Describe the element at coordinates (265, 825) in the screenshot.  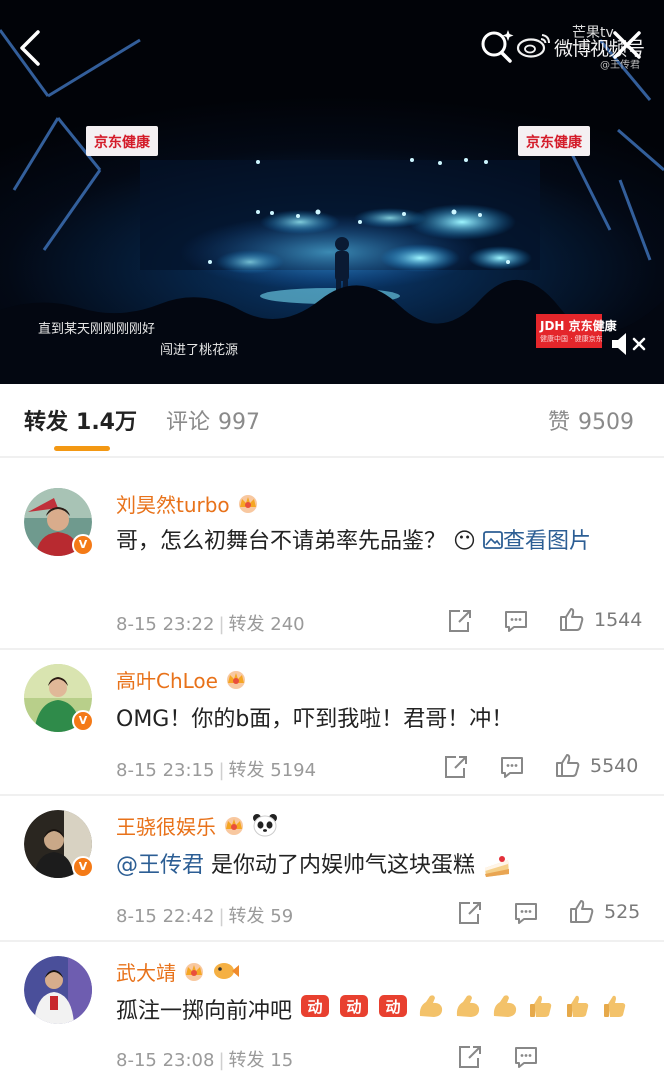
I see `panda-icon` at that location.